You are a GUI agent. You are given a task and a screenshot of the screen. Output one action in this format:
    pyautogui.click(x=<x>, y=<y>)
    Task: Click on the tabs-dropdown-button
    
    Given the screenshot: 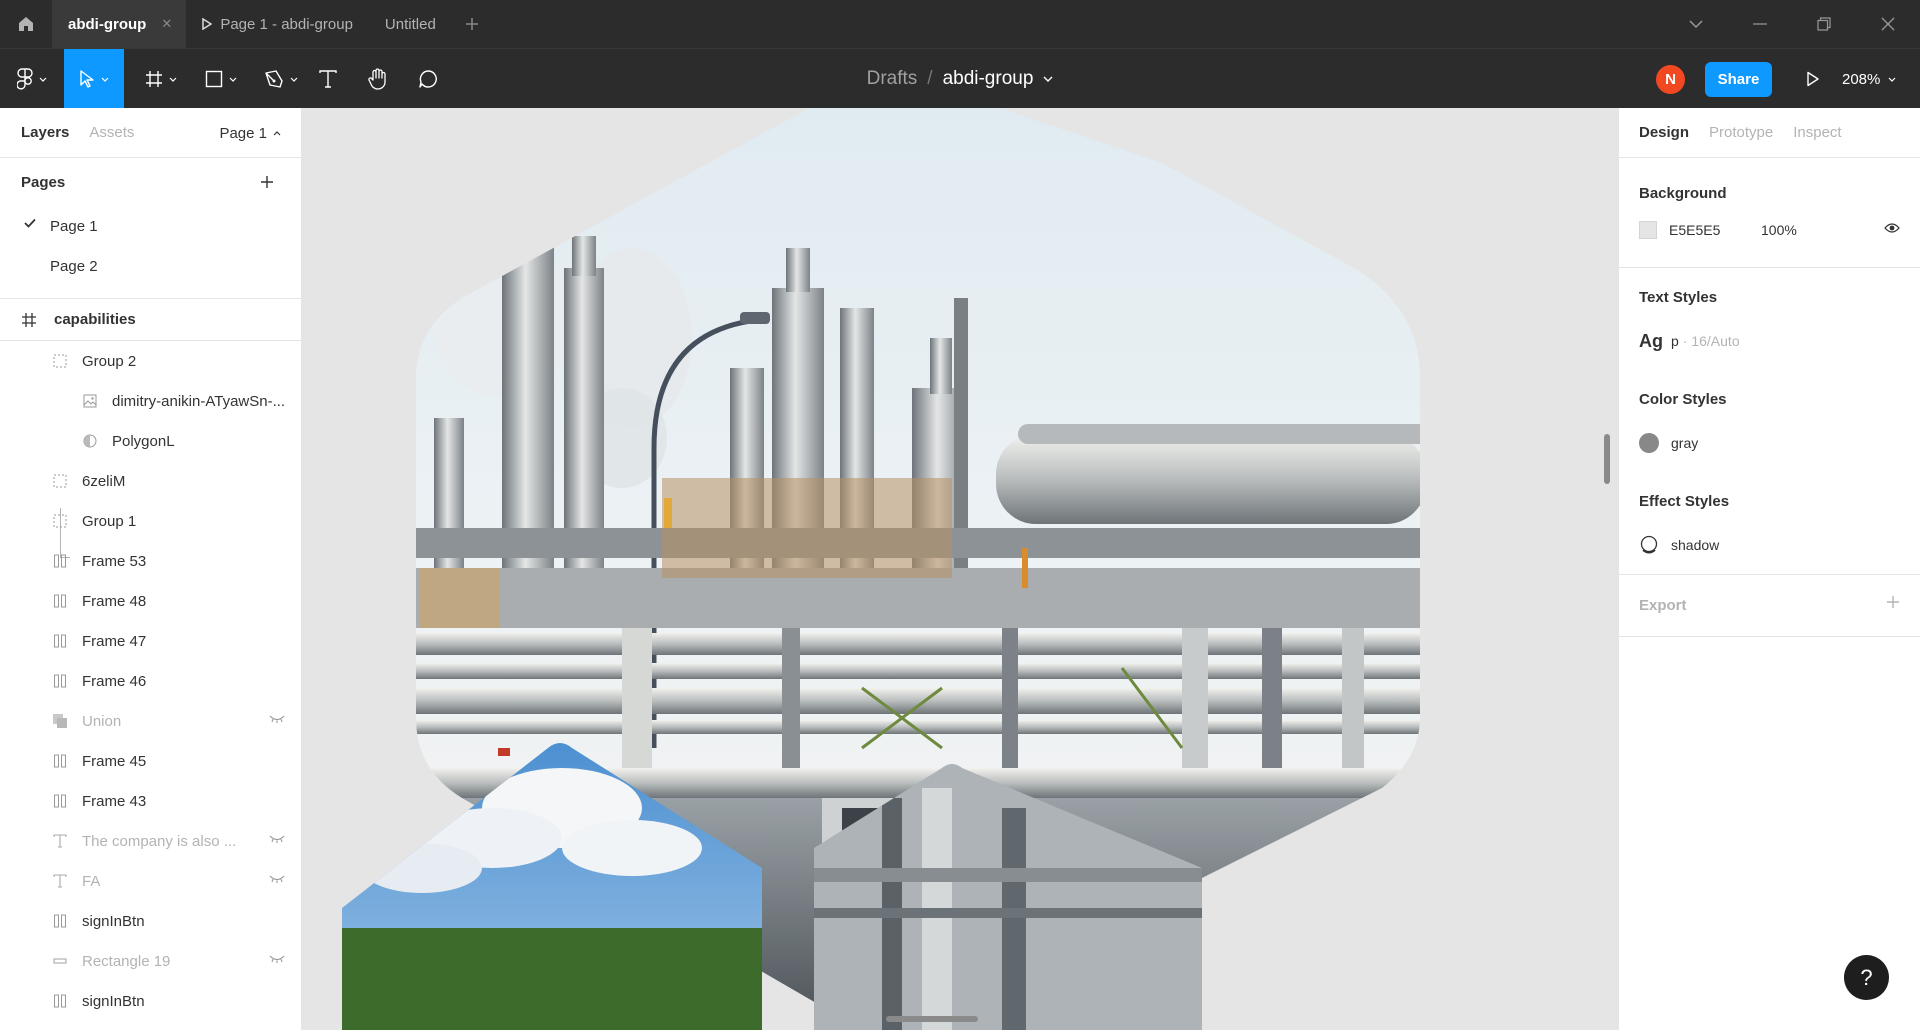 What is the action you would take?
    pyautogui.click(x=1696, y=24)
    